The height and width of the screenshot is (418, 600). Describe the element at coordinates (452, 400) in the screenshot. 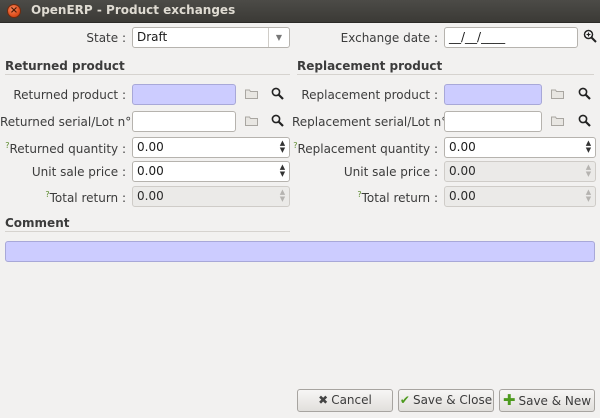

I see `save-close-label: Save & Close` at that location.